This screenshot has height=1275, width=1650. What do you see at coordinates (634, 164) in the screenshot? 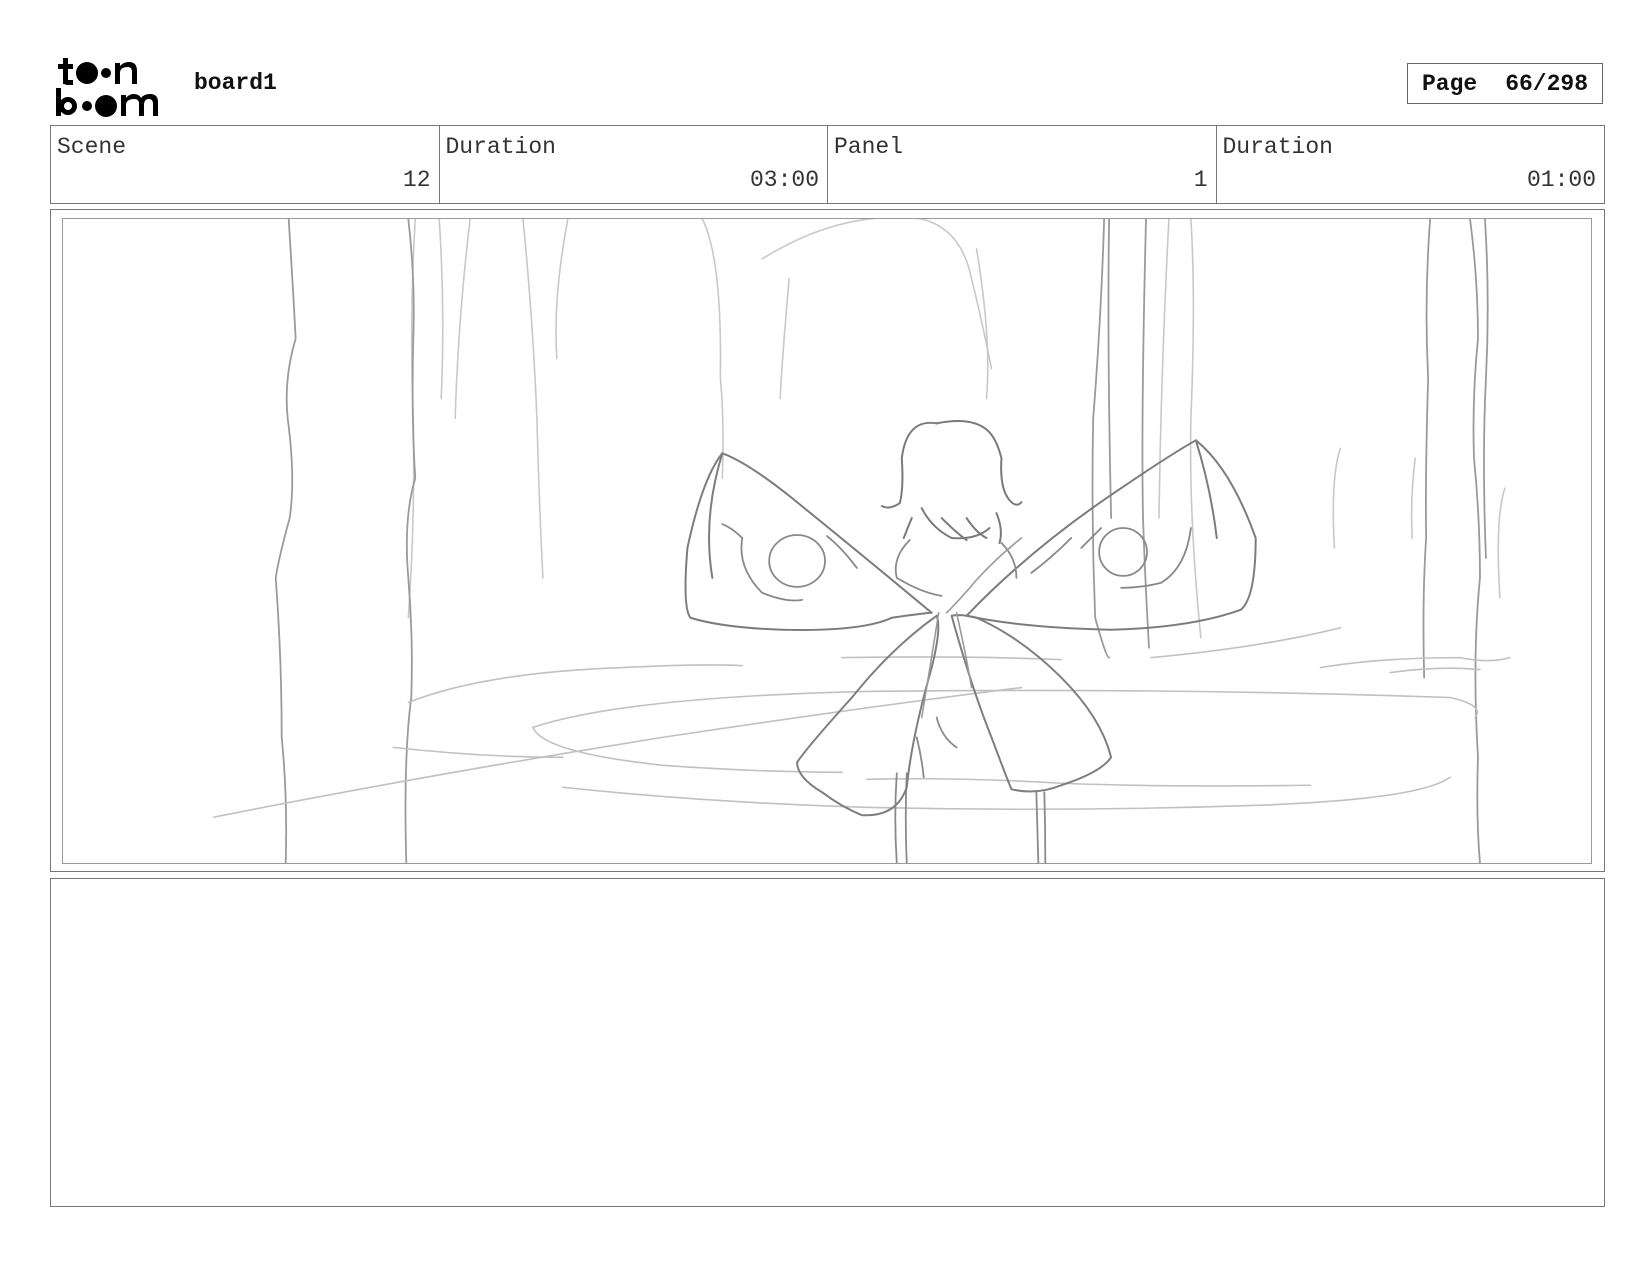
I see `scene-duration-cell: Duration 03:00` at bounding box center [634, 164].